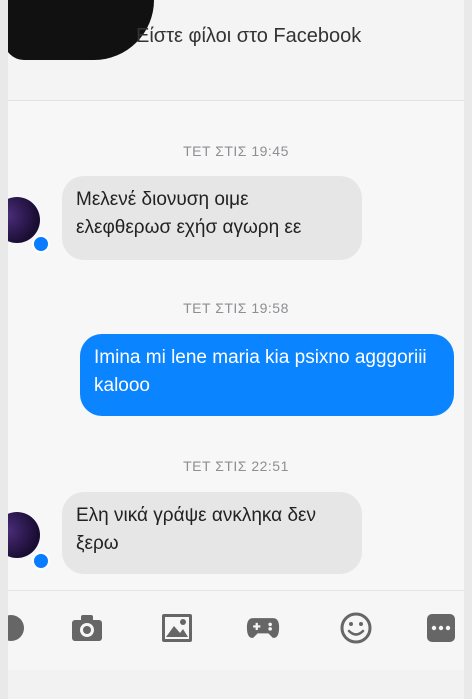  I want to click on redacted-name, so click(81, 30).